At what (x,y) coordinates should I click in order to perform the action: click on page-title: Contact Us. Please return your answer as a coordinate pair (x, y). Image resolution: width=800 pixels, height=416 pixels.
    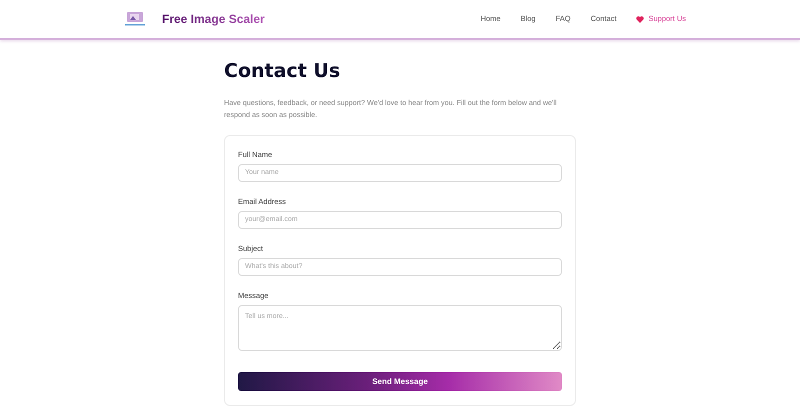
    Looking at the image, I should click on (283, 71).